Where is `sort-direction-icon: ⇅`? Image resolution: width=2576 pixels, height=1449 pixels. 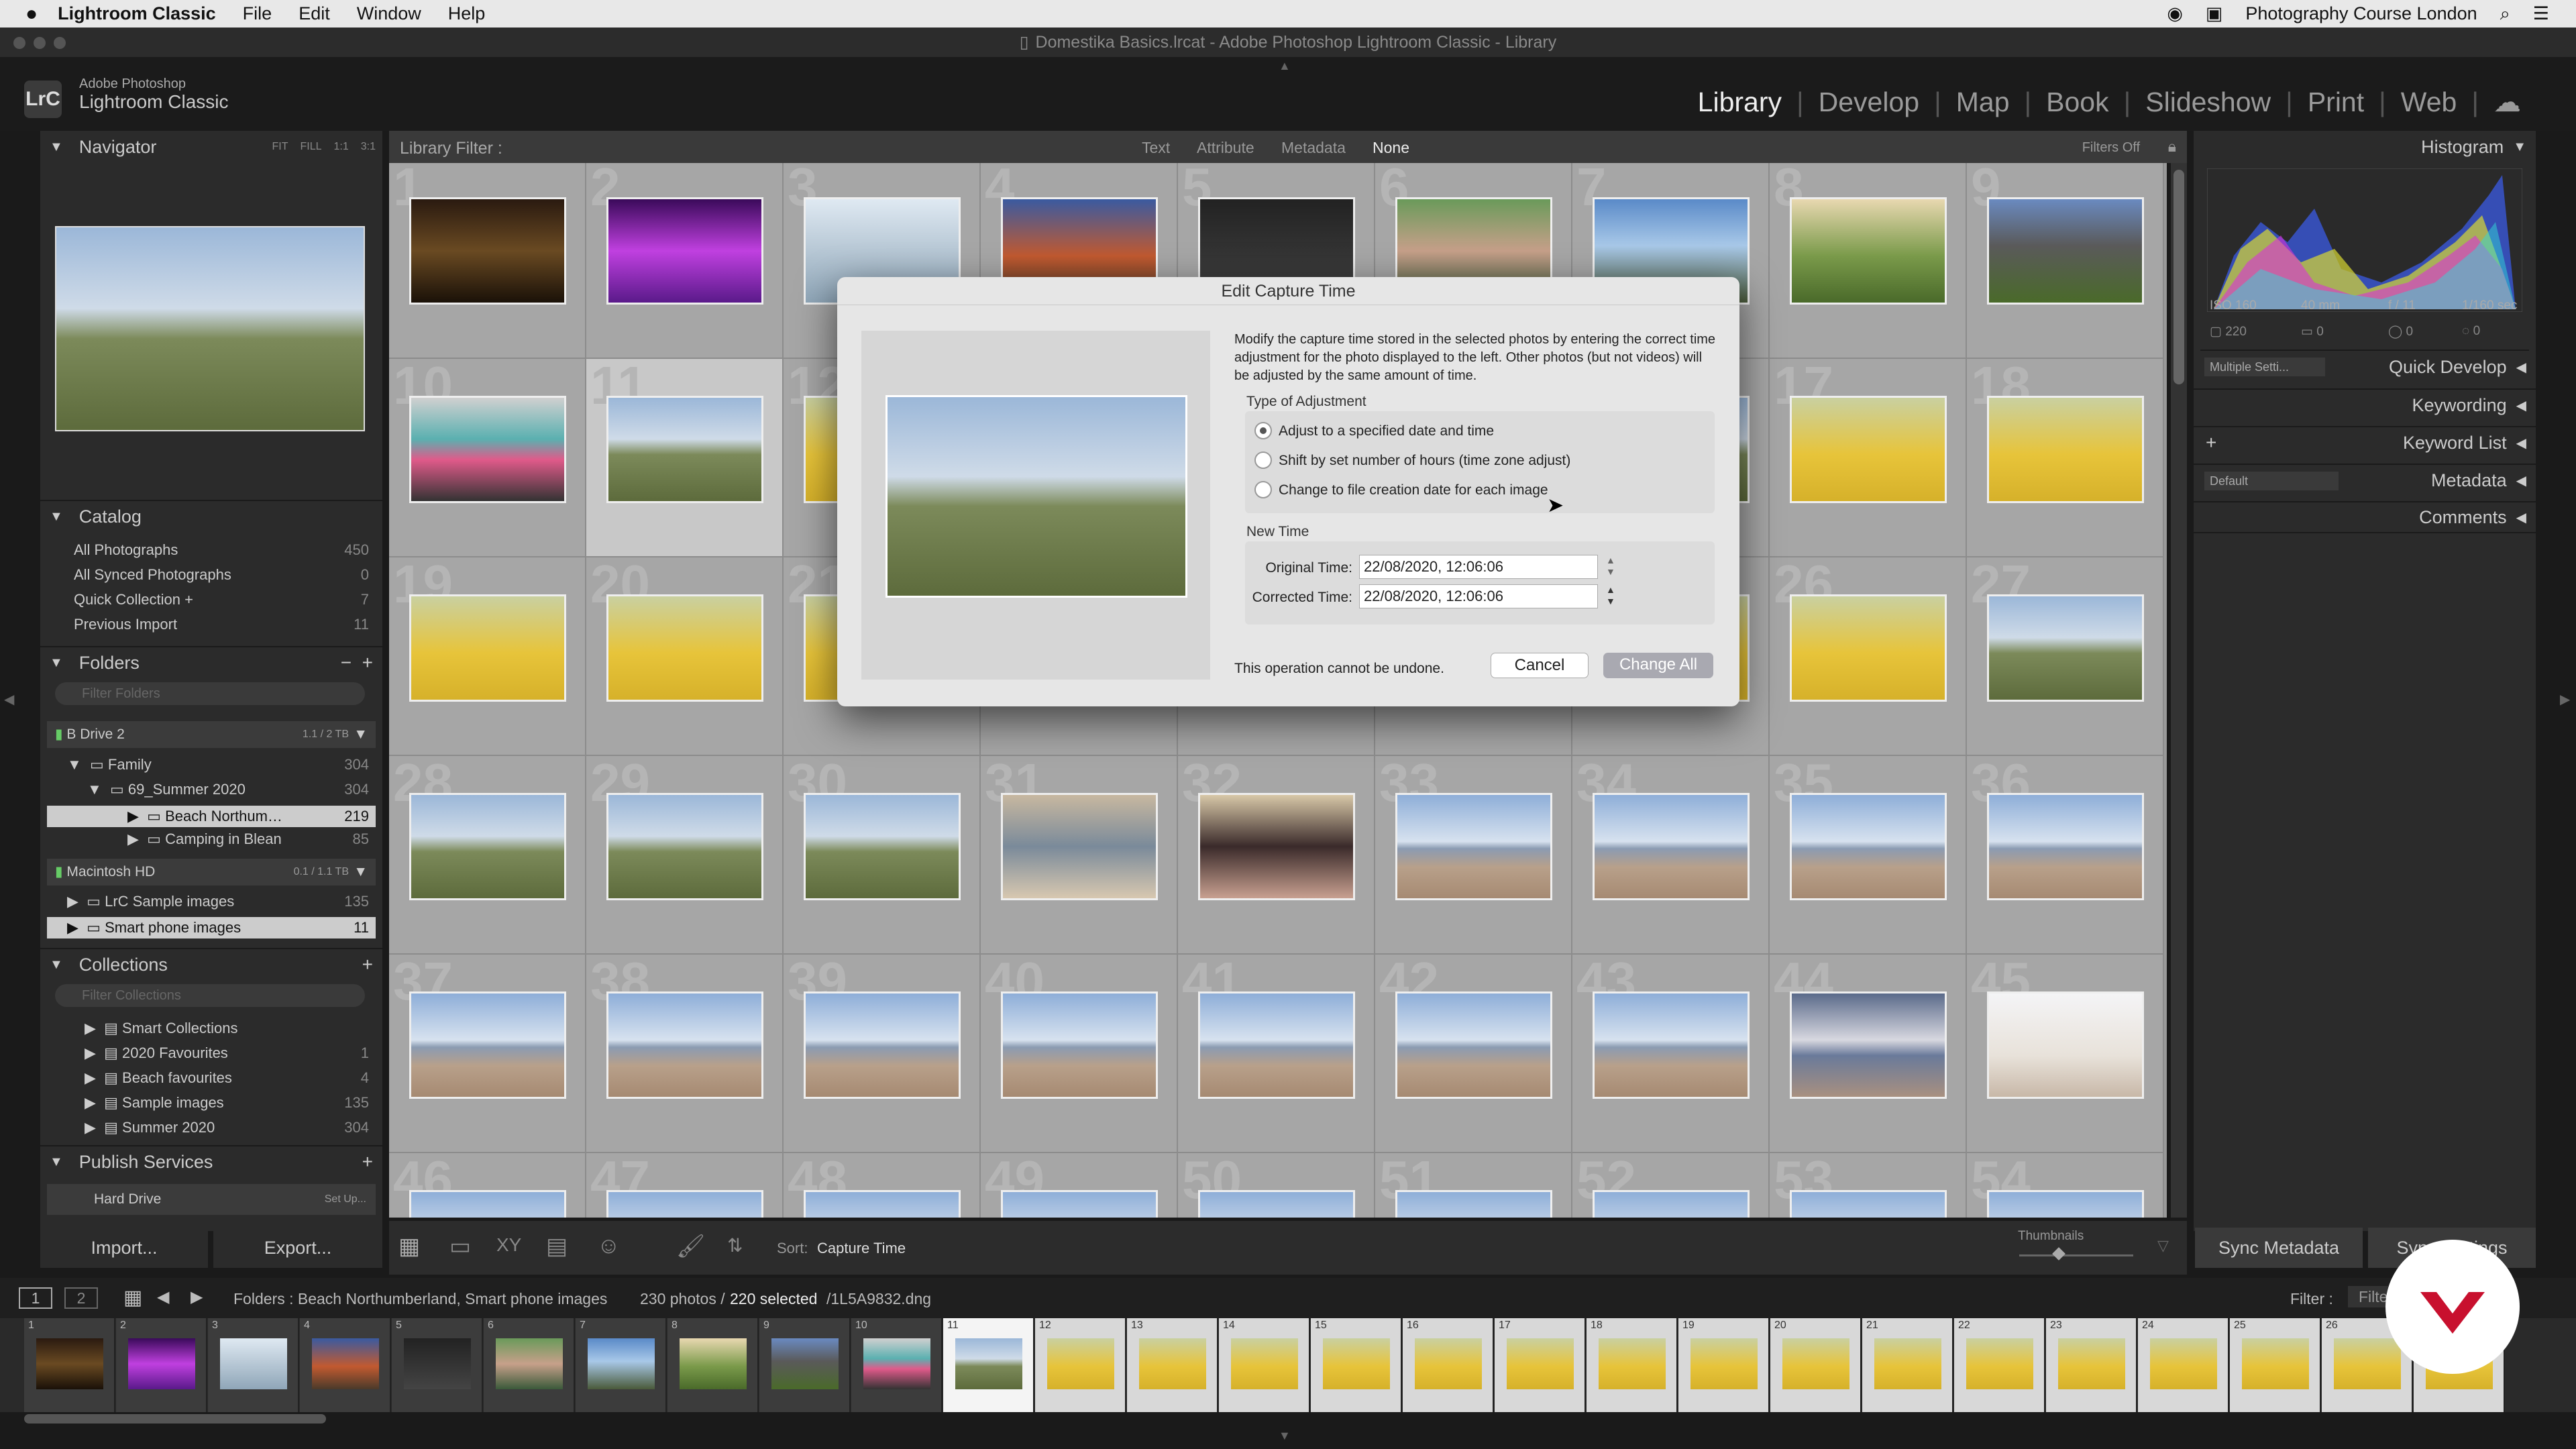
sort-direction-icon: ⇅ is located at coordinates (735, 1245).